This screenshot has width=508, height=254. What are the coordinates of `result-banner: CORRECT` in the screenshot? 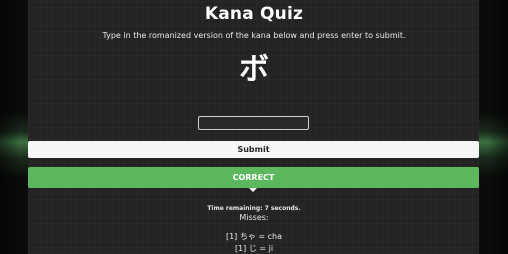 It's located at (253, 177).